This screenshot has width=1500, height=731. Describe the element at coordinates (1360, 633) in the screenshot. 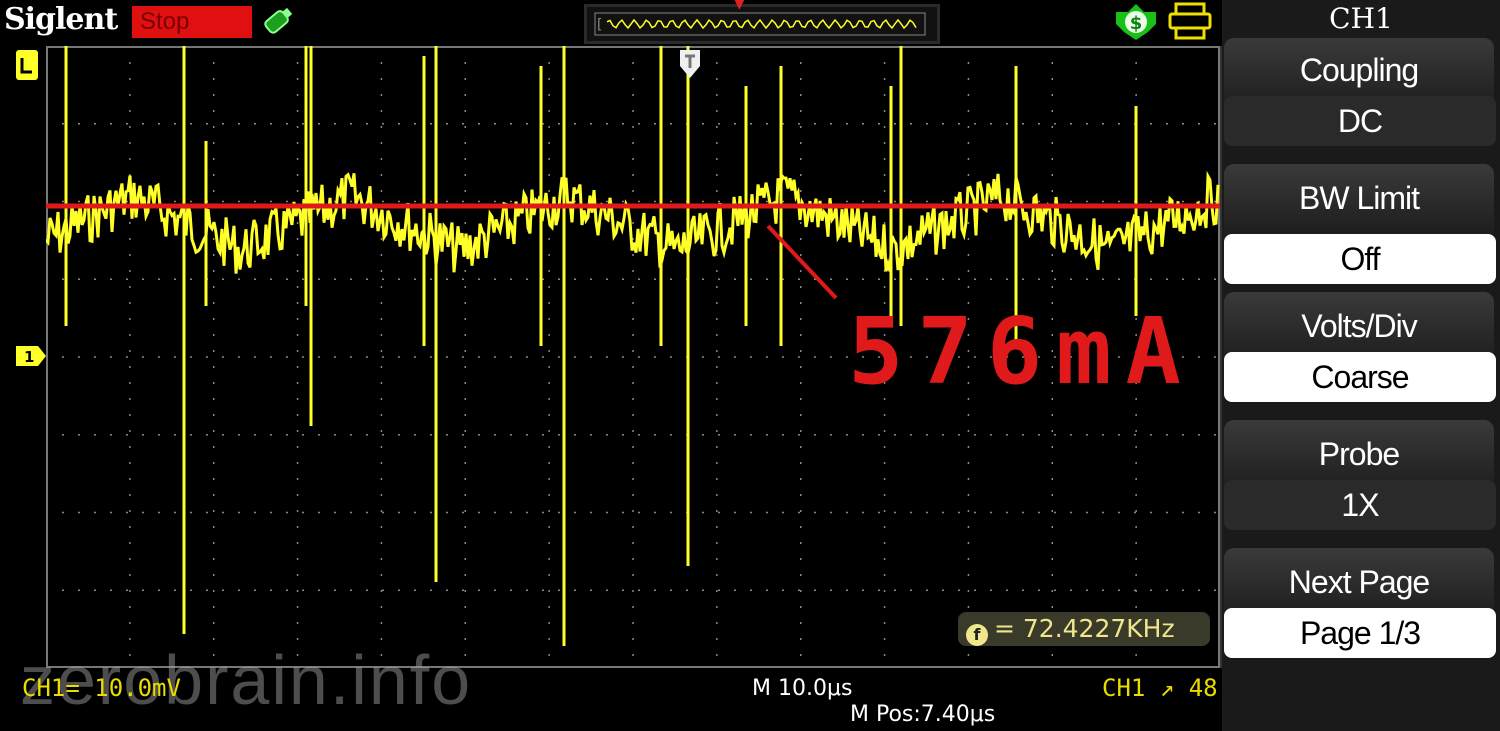

I see `page-indicator-value: Page 1/3` at that location.